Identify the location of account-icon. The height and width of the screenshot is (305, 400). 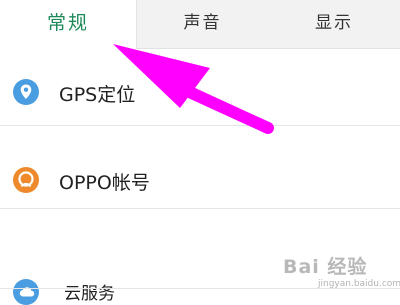
(26, 180).